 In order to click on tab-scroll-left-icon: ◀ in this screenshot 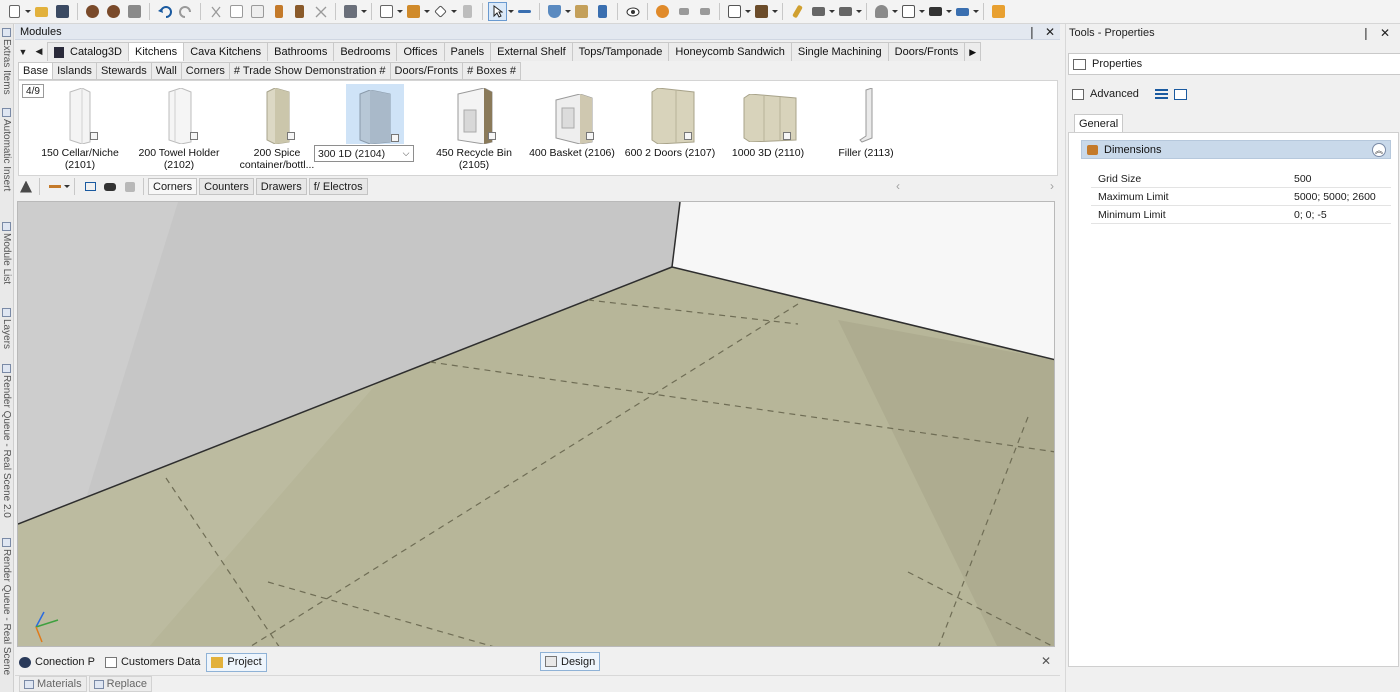, I will do `click(39, 51)`.